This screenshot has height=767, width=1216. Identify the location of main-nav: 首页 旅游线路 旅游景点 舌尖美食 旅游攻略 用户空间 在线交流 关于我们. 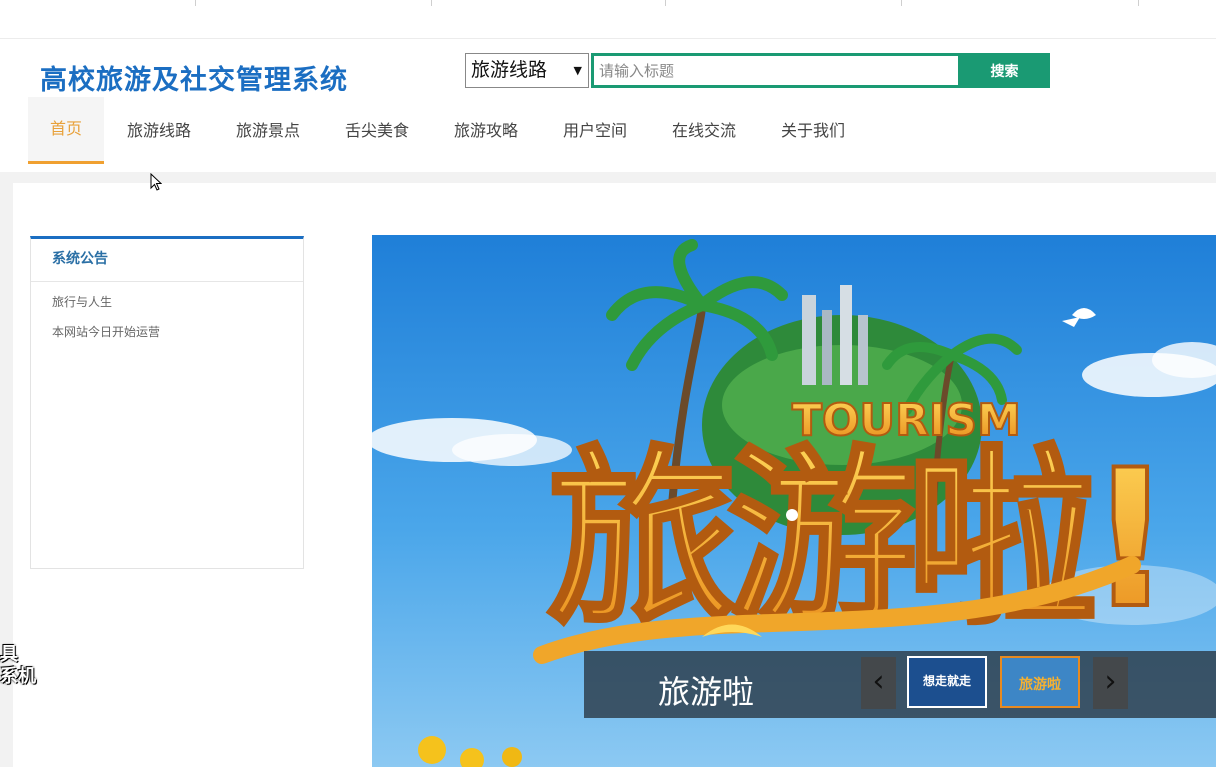
(448, 130).